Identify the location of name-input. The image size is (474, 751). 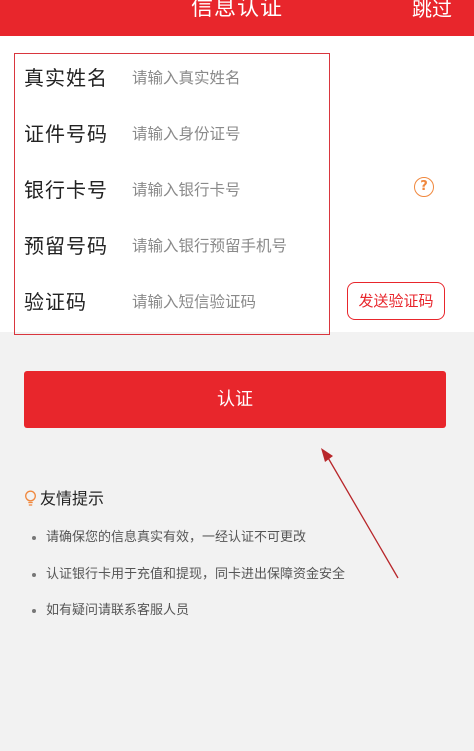
(232, 78).